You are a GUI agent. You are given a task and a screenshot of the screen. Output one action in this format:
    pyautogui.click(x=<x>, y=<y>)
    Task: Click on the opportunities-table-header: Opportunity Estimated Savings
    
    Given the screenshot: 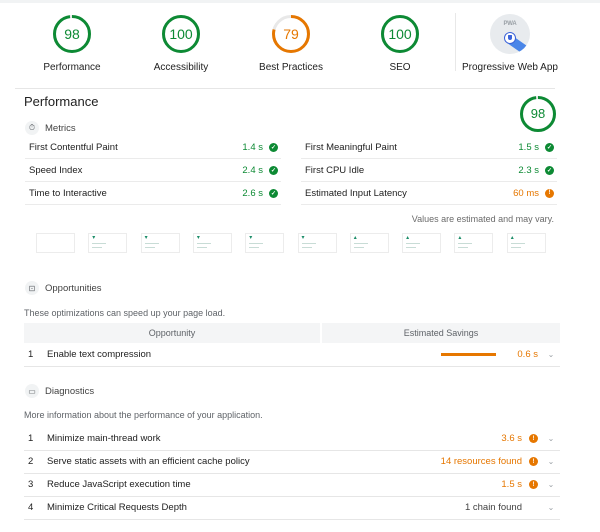 What is the action you would take?
    pyautogui.click(x=292, y=333)
    